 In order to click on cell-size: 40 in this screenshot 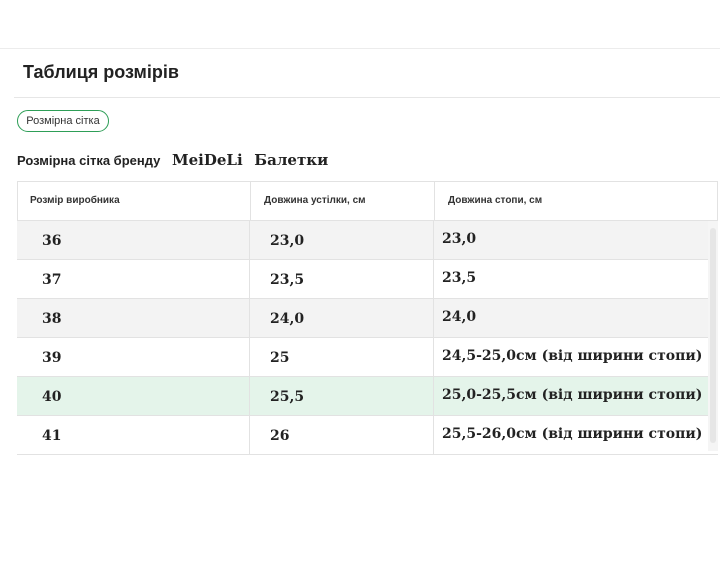, I will do `click(52, 397)`.